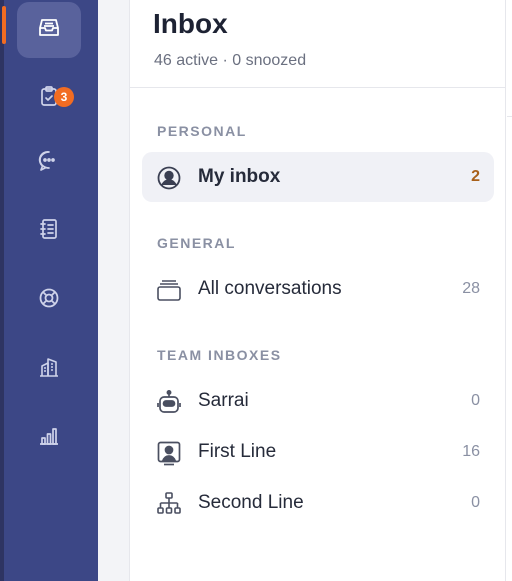 The width and height of the screenshot is (512, 581). I want to click on inbox-item-first-line: First Line 16, so click(318, 452).